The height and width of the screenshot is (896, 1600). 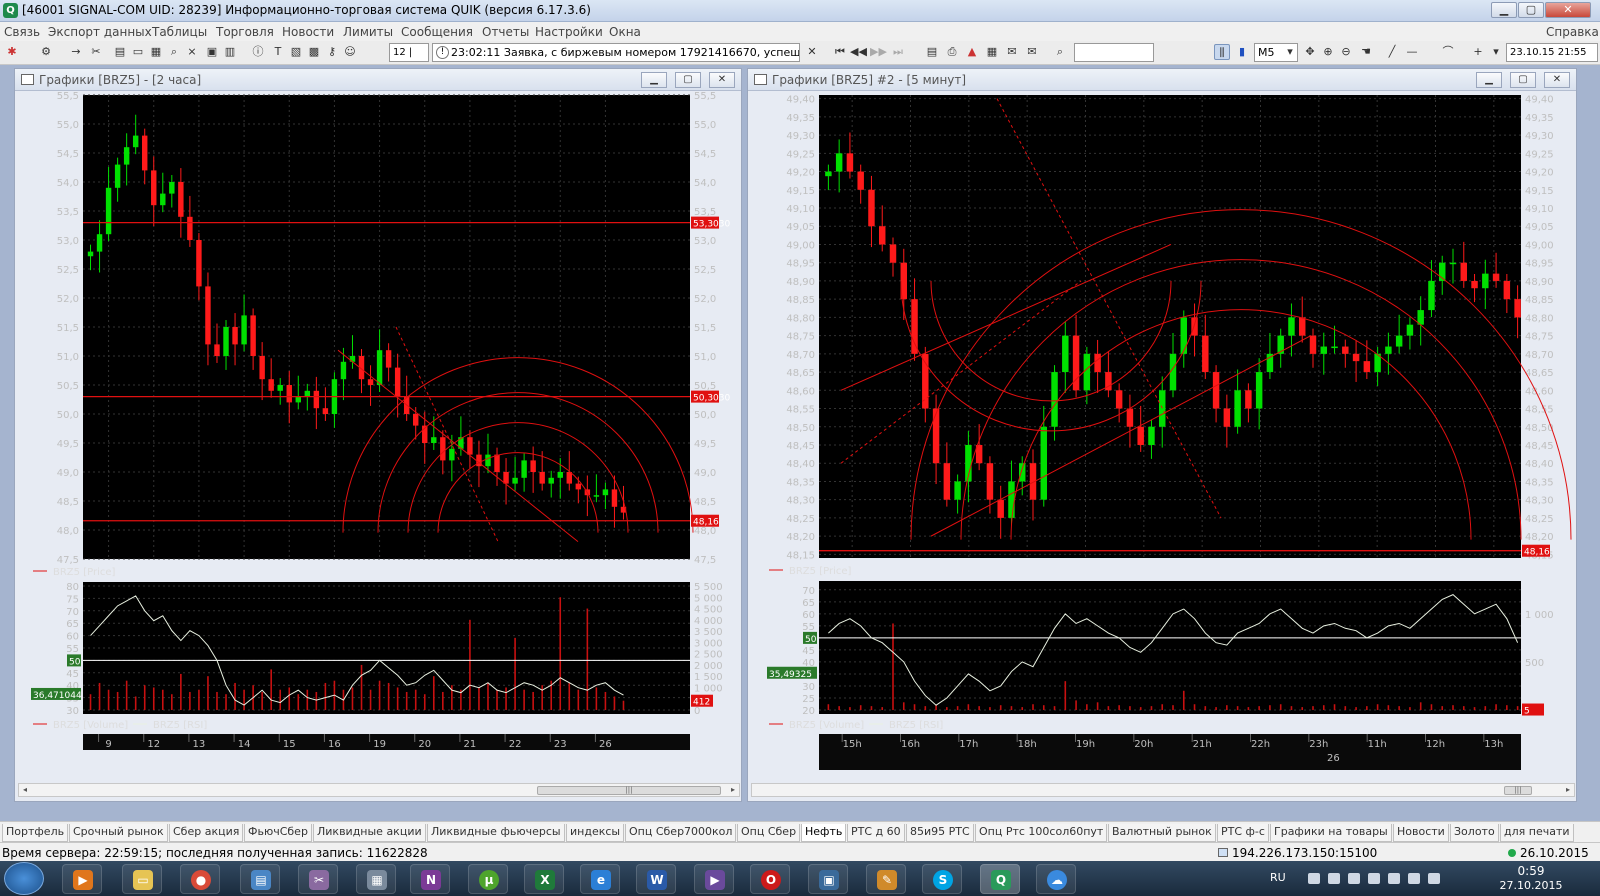 I want to click on export-icon: ▤, so click(x=932, y=52).